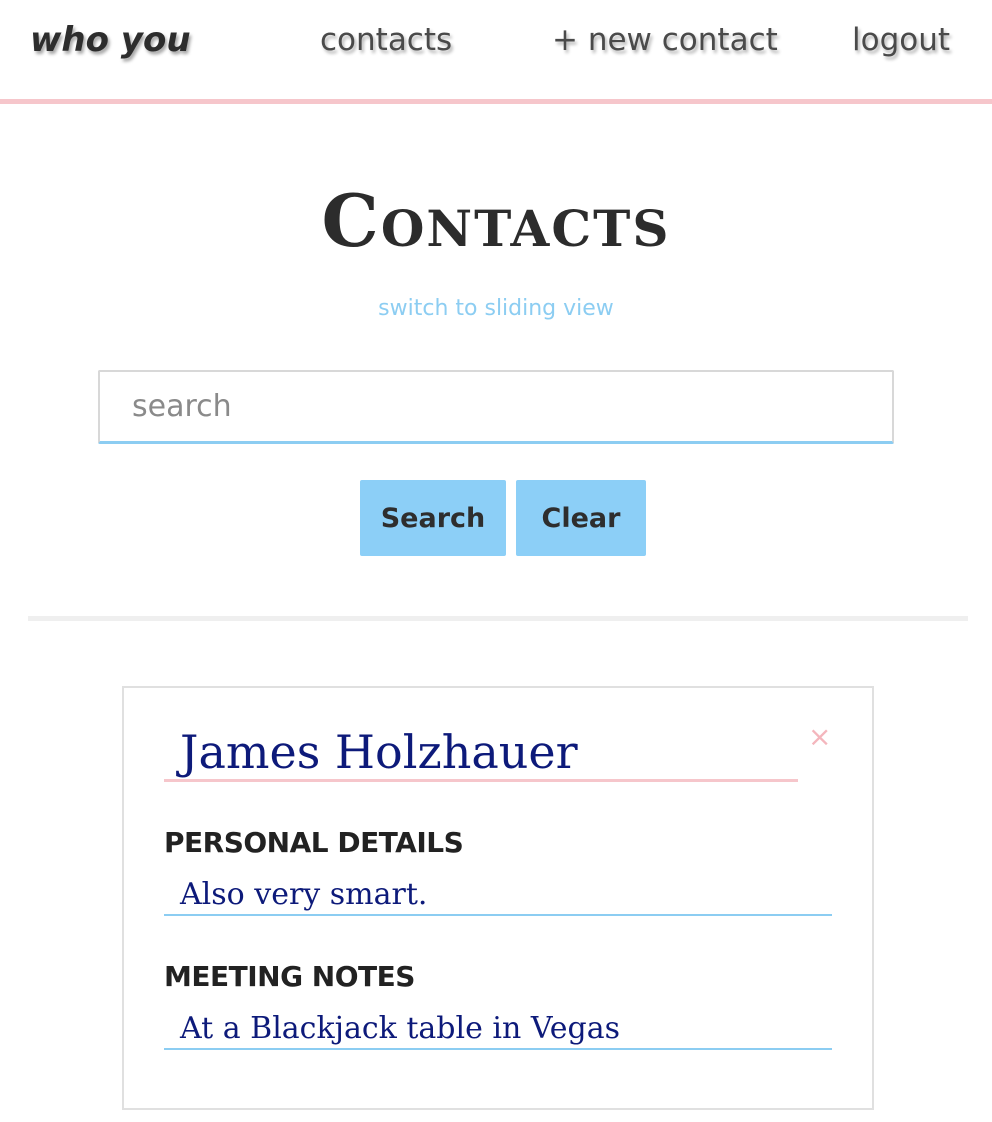  I want to click on nav-contacts-link: contacts, so click(386, 40).